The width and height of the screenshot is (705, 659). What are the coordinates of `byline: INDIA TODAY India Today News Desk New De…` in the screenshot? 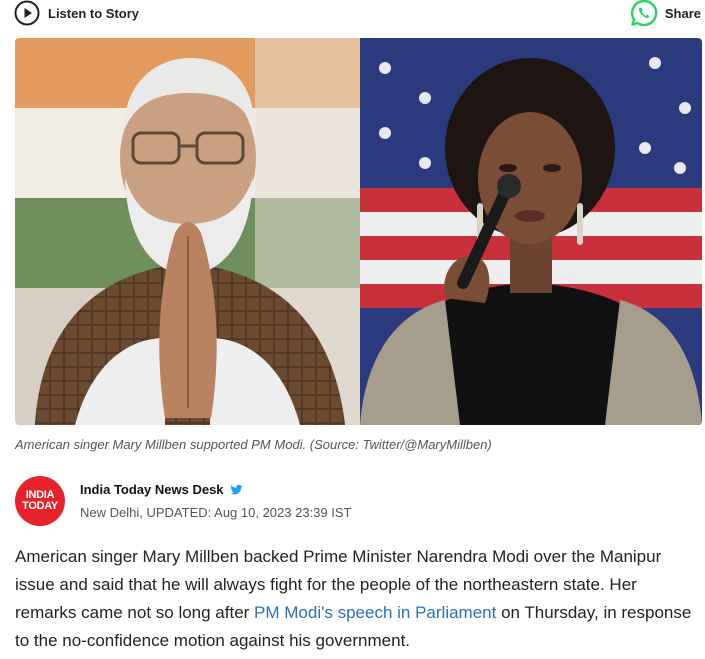 It's located at (355, 502).